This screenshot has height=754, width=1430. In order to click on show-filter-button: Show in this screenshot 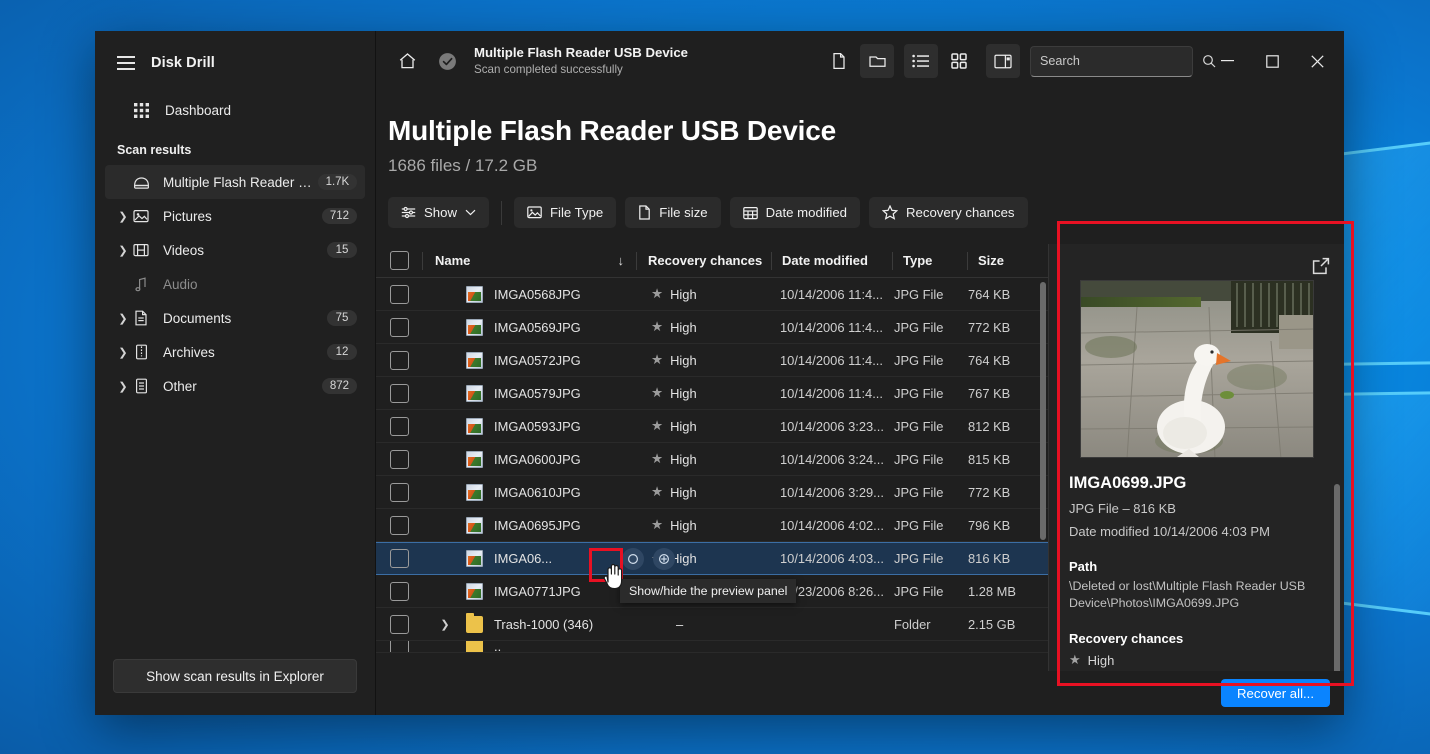, I will do `click(438, 212)`.